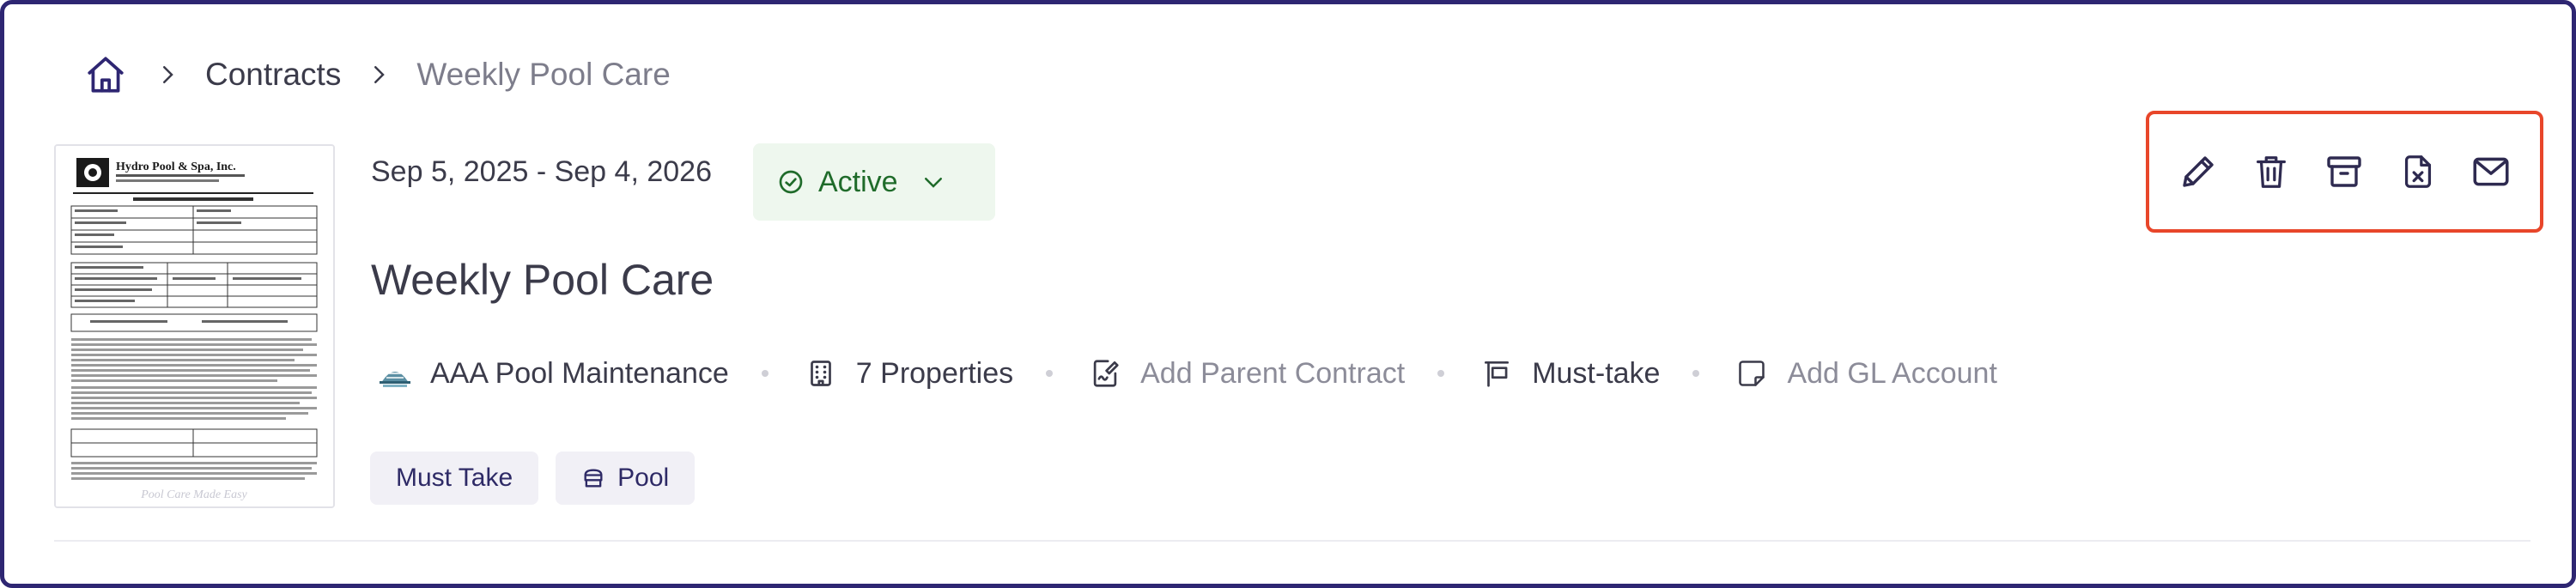 This screenshot has width=2576, height=588. I want to click on status-dropdown: Active, so click(874, 182).